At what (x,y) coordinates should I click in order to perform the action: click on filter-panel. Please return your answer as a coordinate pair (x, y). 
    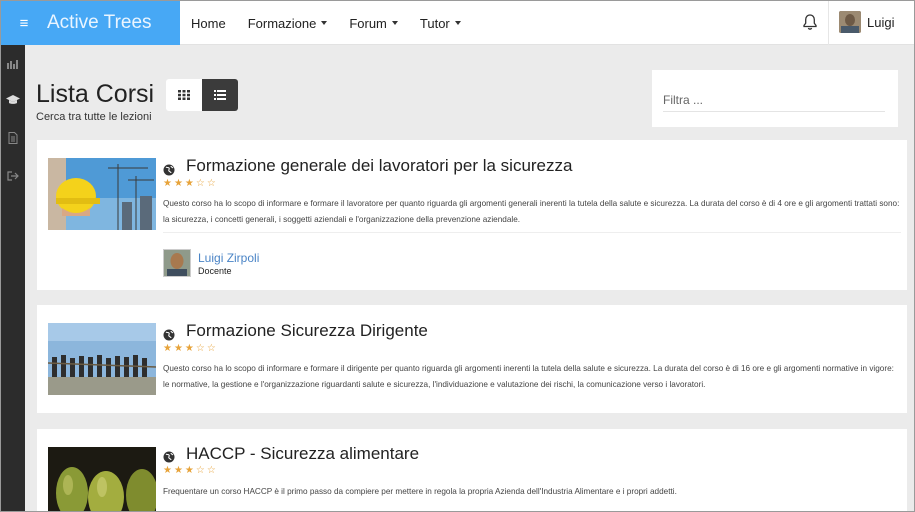
    Looking at the image, I should click on (775, 98).